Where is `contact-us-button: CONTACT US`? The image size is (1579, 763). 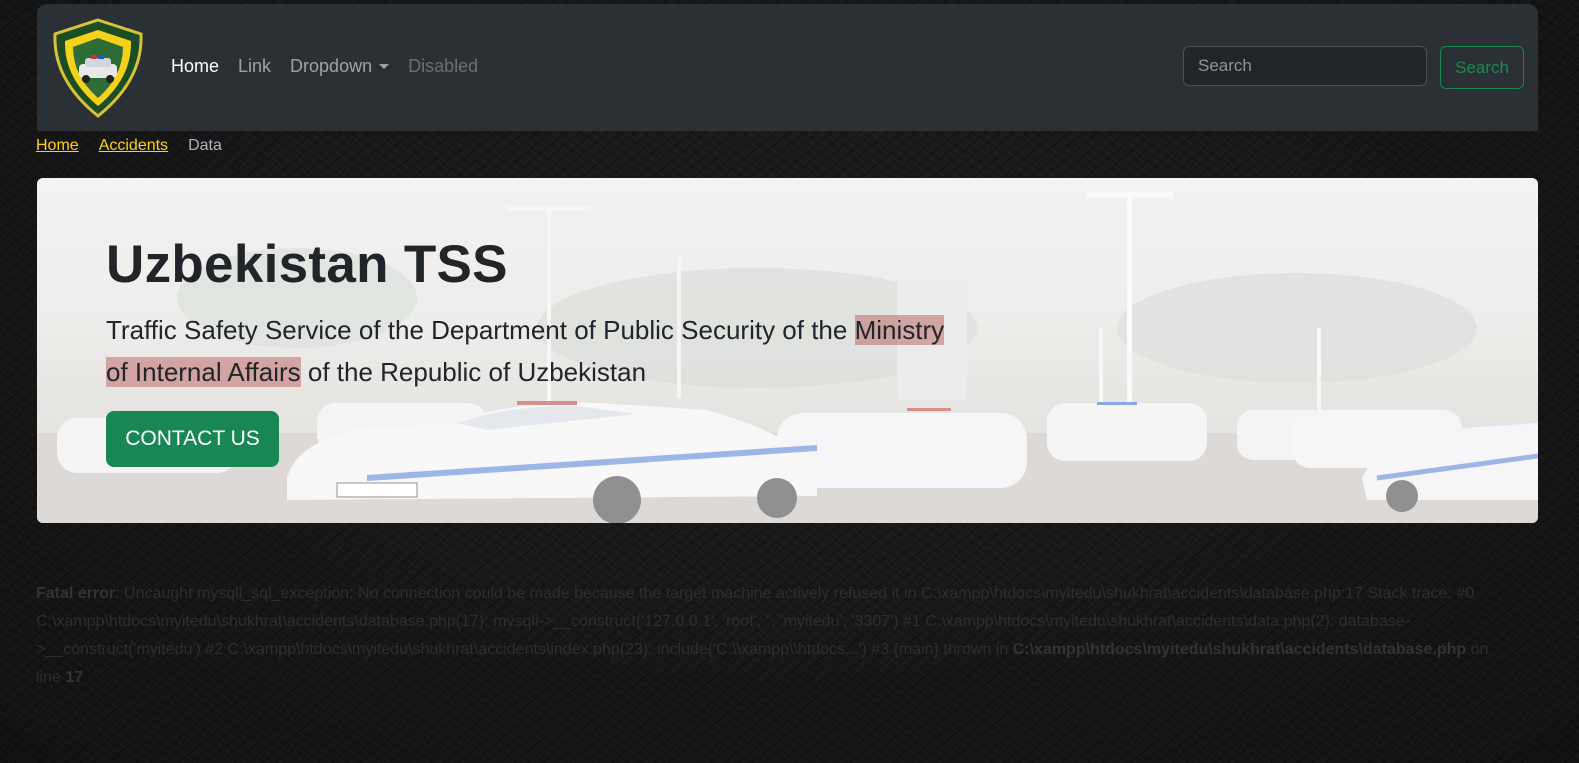 contact-us-button: CONTACT US is located at coordinates (192, 439).